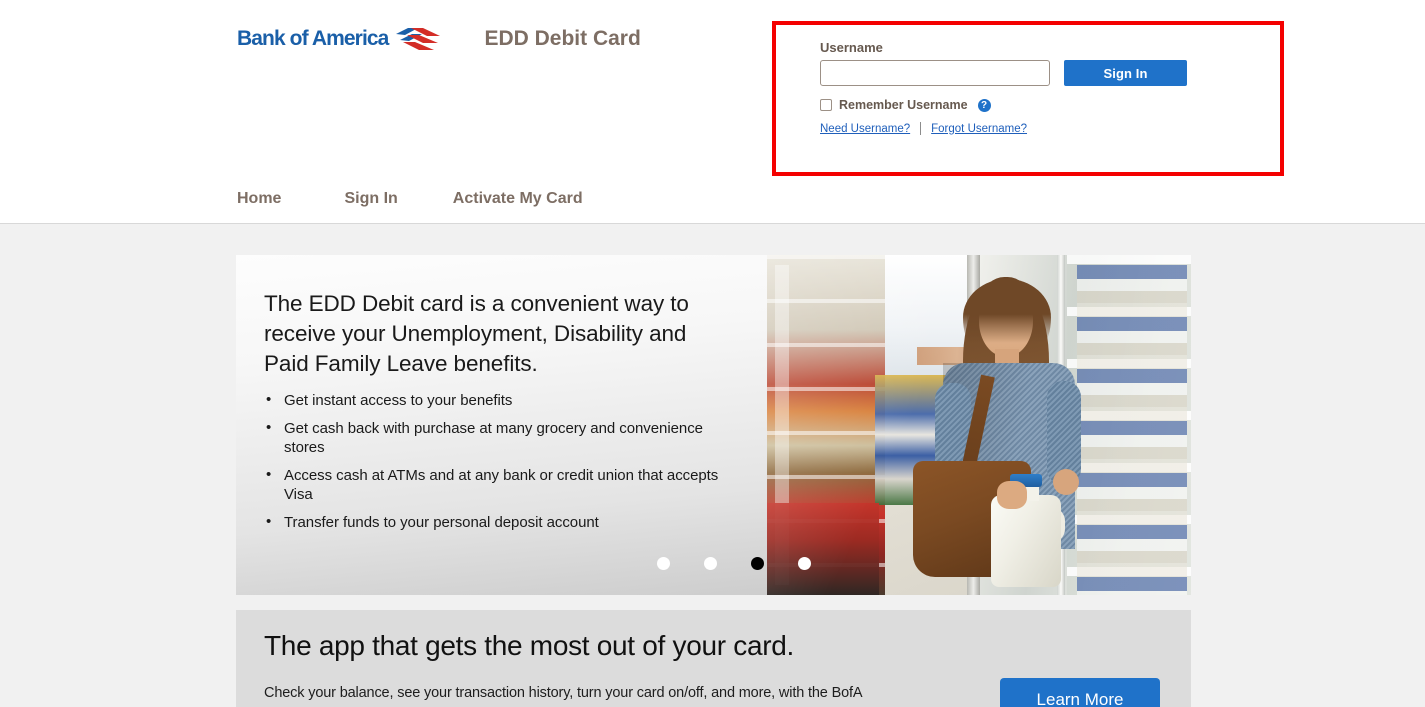  What do you see at coordinates (979, 425) in the screenshot?
I see `hero-image` at bounding box center [979, 425].